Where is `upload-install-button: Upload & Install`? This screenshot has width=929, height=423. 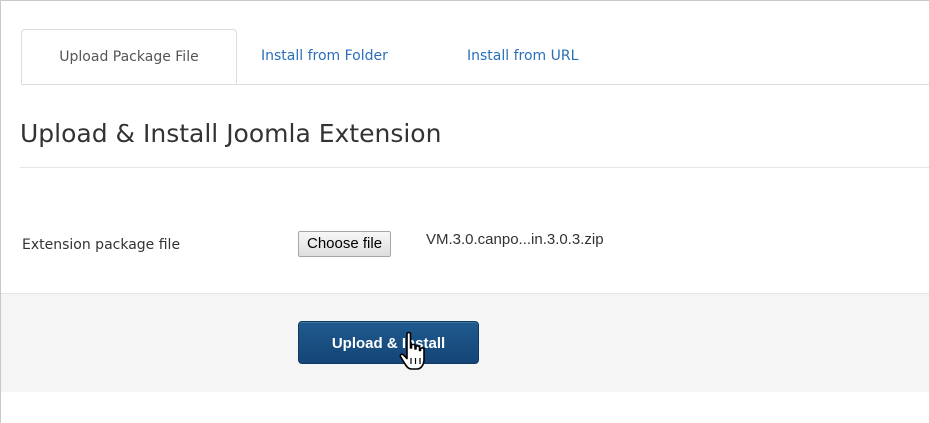
upload-install-button: Upload & Install is located at coordinates (388, 342).